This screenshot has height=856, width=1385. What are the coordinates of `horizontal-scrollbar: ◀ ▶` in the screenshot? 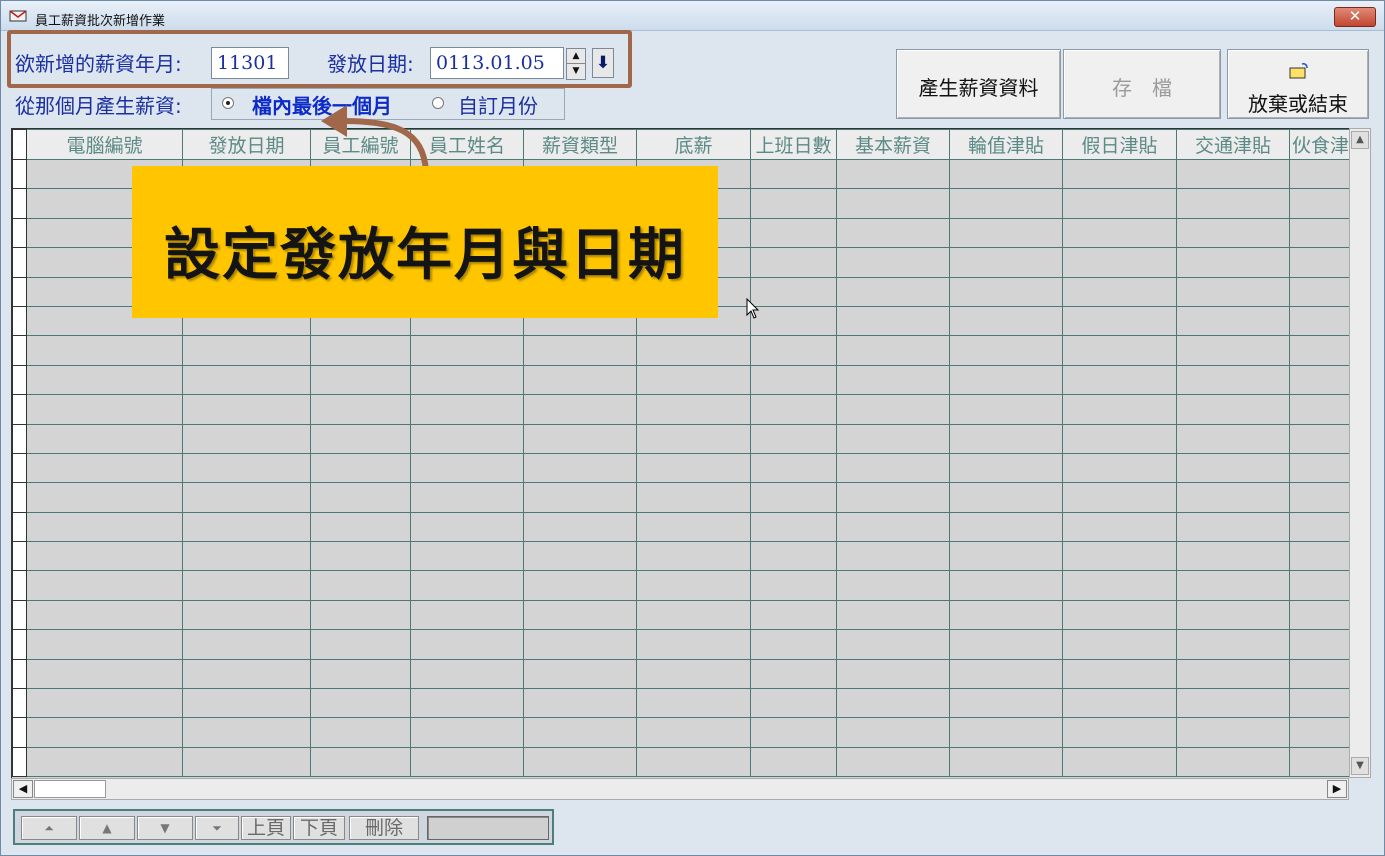 It's located at (680, 789).